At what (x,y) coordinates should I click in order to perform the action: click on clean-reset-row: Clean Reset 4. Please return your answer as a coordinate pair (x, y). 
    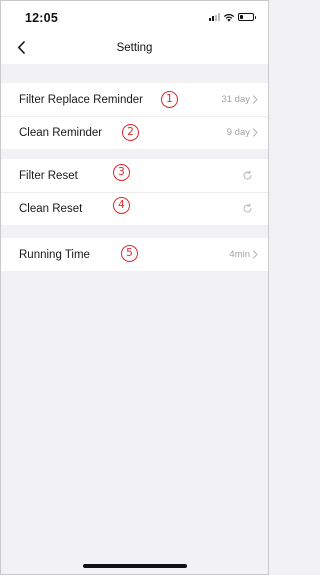
    Looking at the image, I should click on (134, 208).